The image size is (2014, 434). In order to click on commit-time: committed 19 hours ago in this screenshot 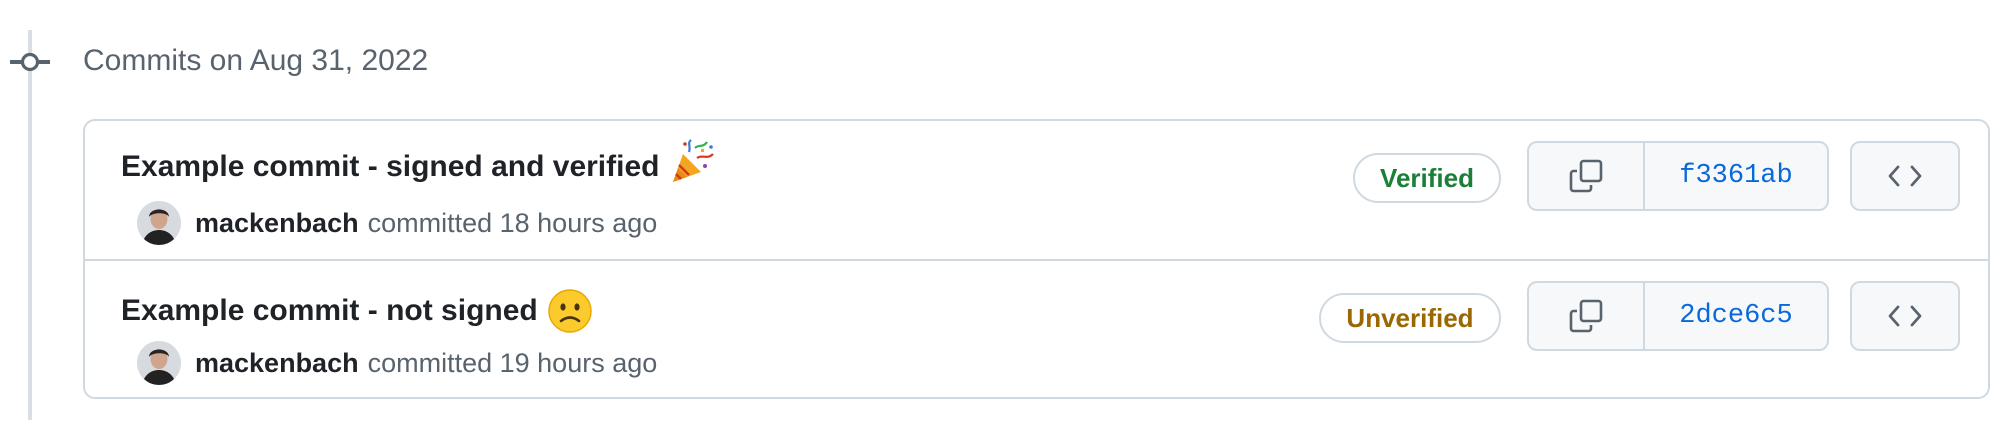, I will do `click(512, 362)`.